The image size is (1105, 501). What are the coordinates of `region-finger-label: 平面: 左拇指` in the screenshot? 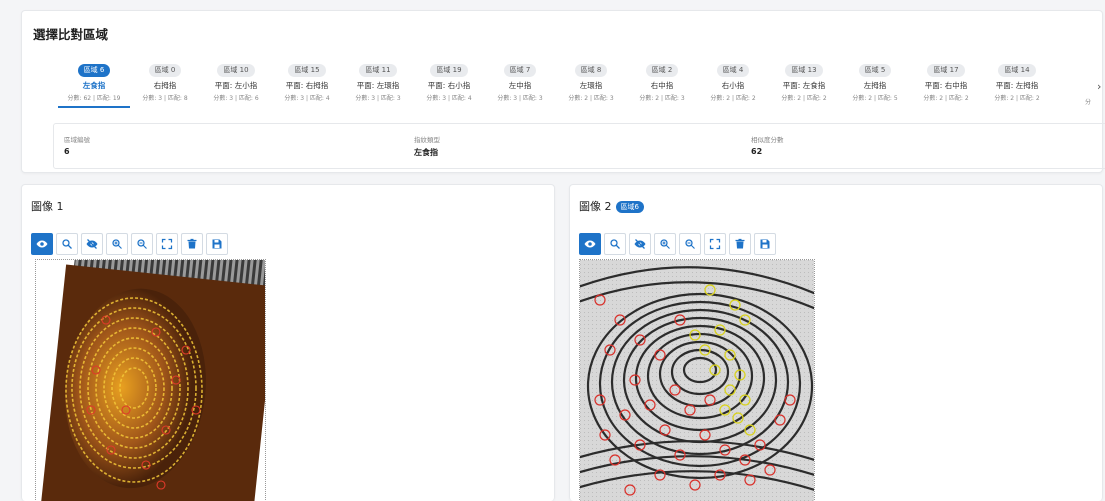 It's located at (1017, 85).